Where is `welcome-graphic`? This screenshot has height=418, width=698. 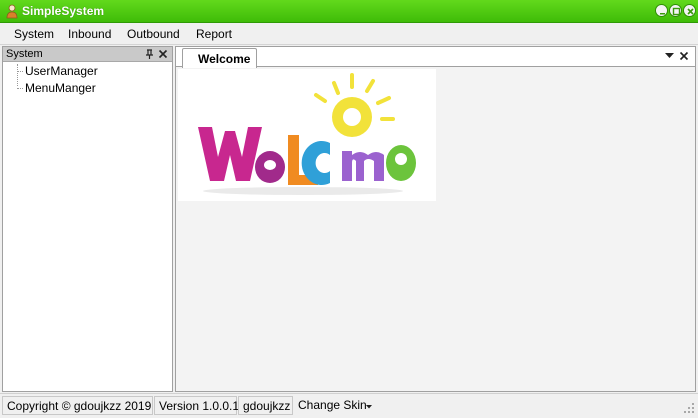
welcome-graphic is located at coordinates (307, 134).